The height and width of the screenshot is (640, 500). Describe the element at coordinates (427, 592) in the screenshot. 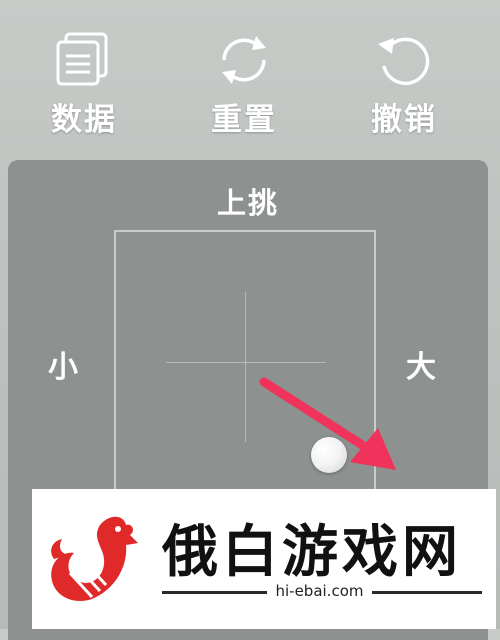

I see `divider-right` at that location.